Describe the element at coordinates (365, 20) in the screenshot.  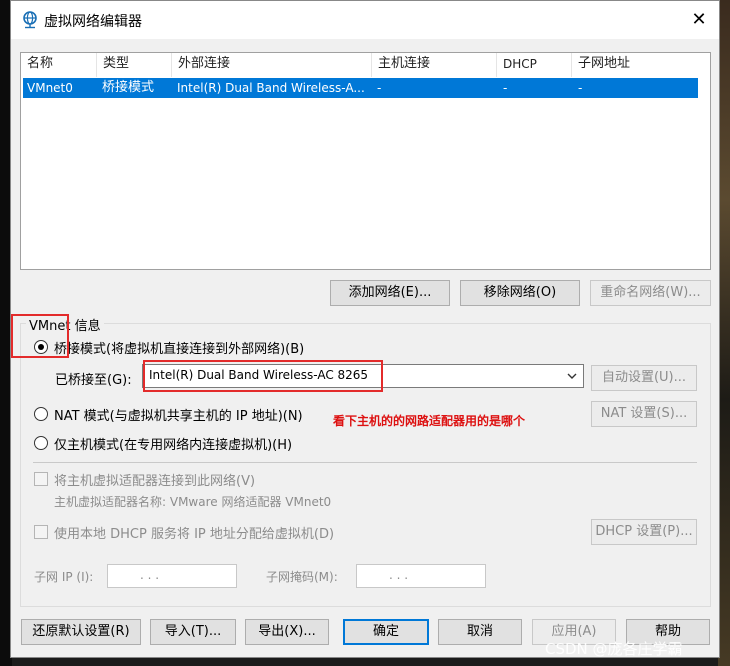
I see `title-bar: 虚拟网络编辑器 ✕` at that location.